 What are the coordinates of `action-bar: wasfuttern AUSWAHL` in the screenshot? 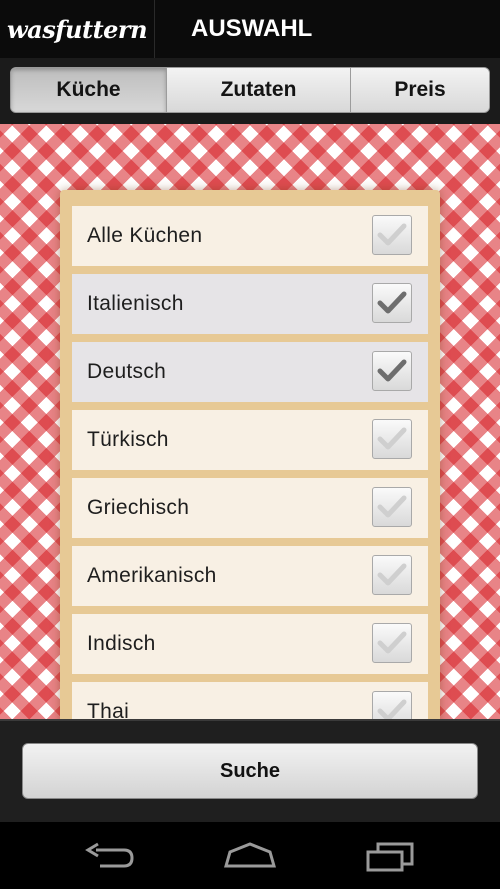 It's located at (250, 29).